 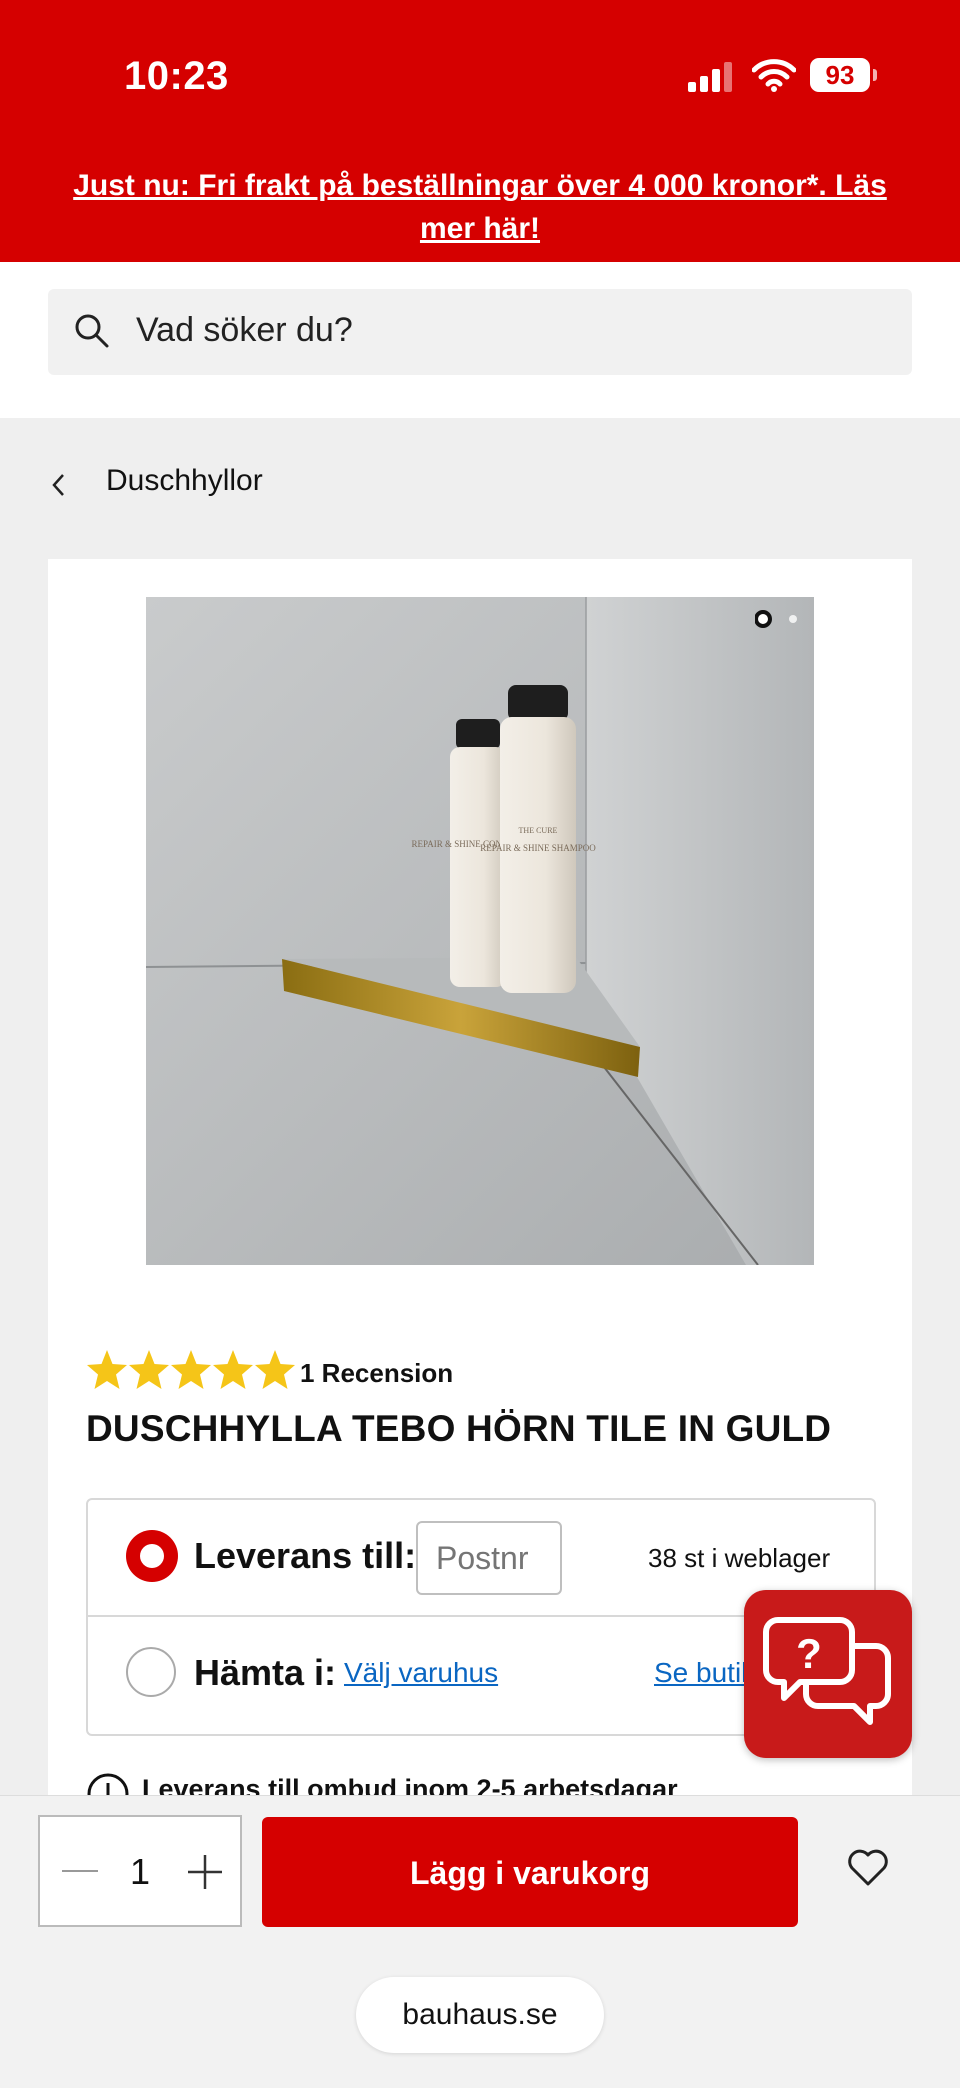 What do you see at coordinates (704, 1673) in the screenshot?
I see `see-store-link: Se butik` at bounding box center [704, 1673].